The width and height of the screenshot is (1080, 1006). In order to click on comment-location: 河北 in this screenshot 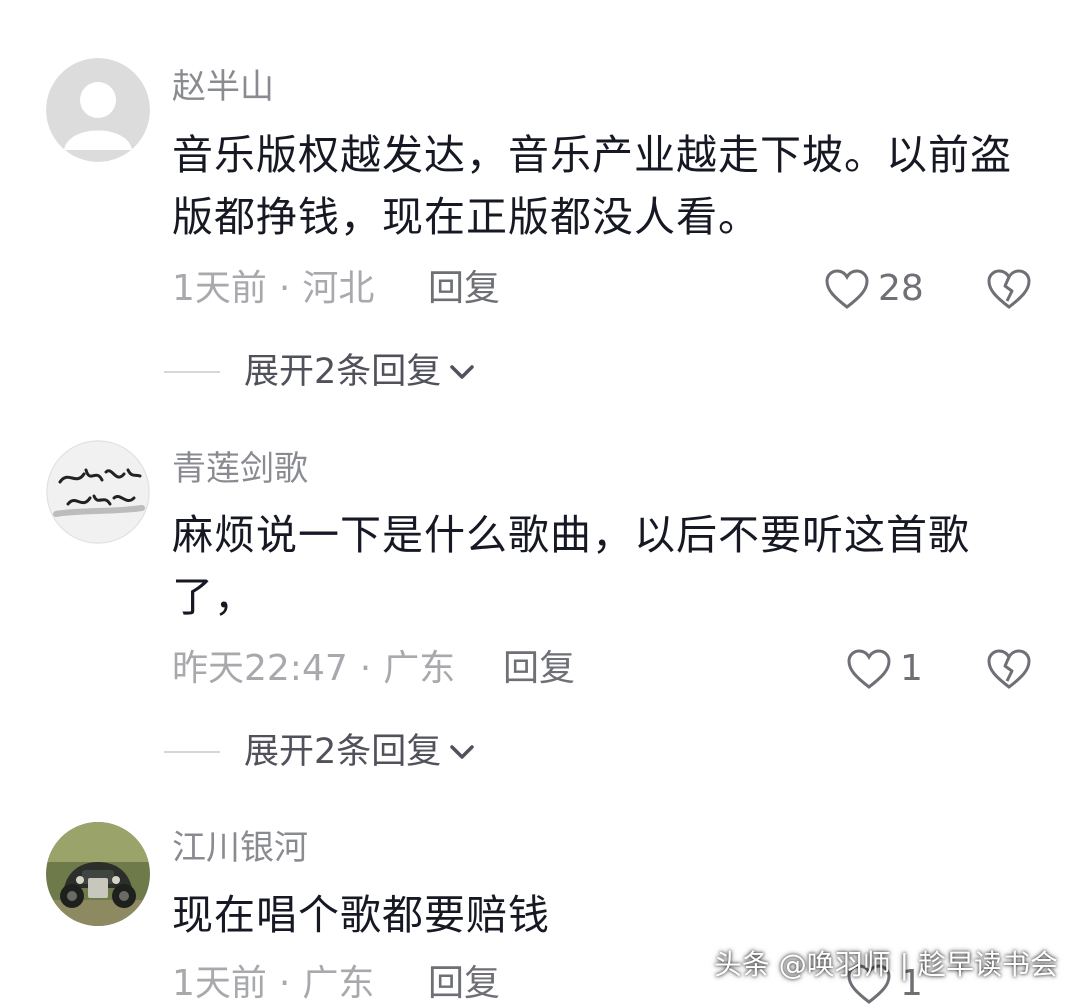, I will do `click(338, 288)`.